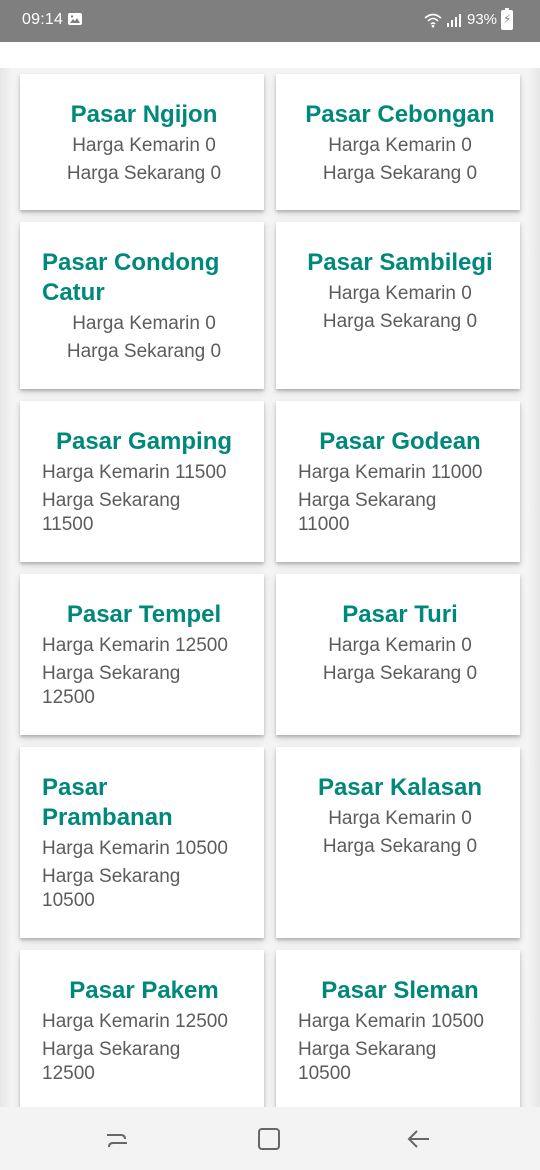  What do you see at coordinates (134, 472) in the screenshot?
I see `harga-kemarin: Harga Kemarin 11500` at bounding box center [134, 472].